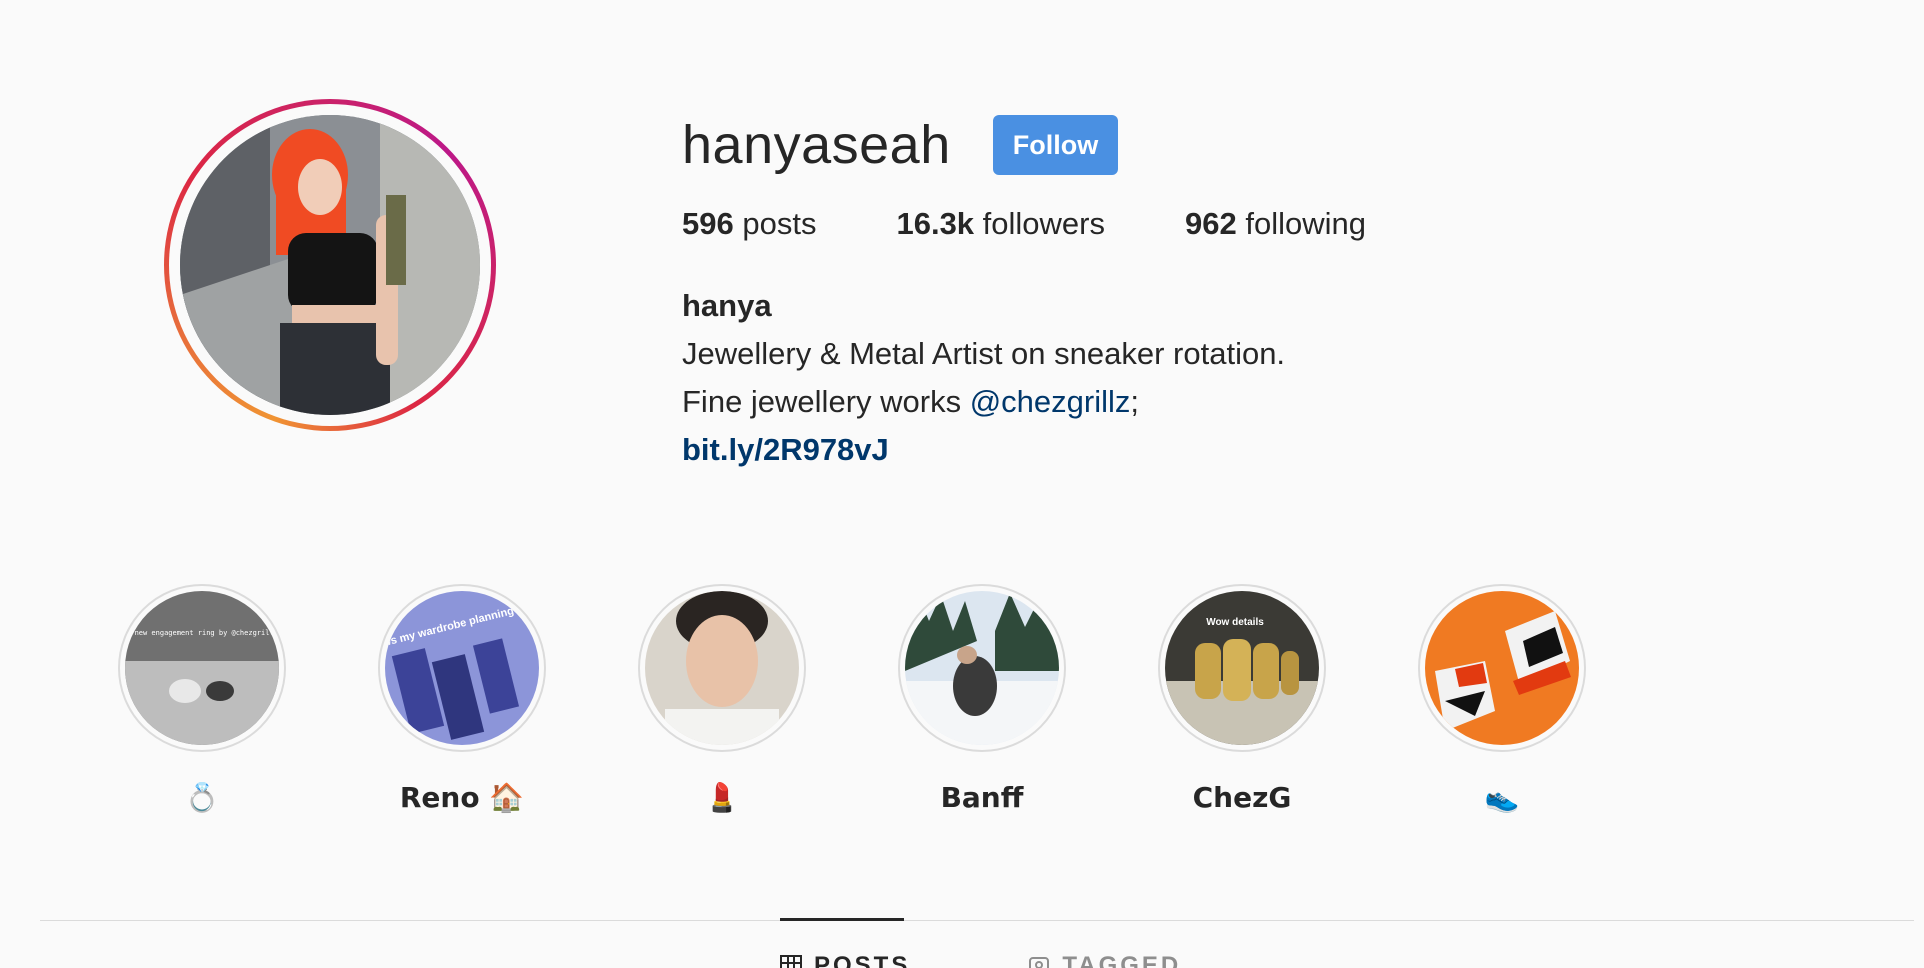 Image resolution: width=1924 pixels, height=968 pixels. I want to click on tag-icon, so click(1039, 962).